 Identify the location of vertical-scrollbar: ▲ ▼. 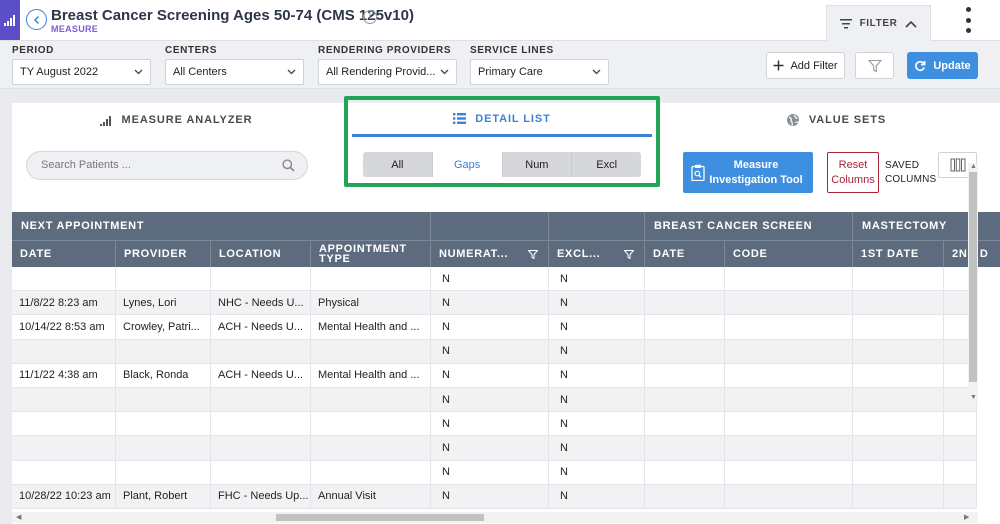
(973, 283).